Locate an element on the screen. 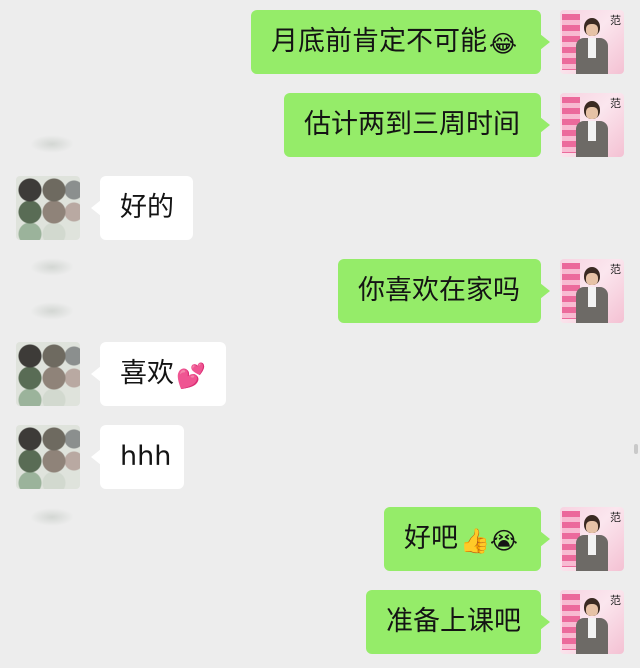  message-bubble: 好吧👍😭 is located at coordinates (467, 539).